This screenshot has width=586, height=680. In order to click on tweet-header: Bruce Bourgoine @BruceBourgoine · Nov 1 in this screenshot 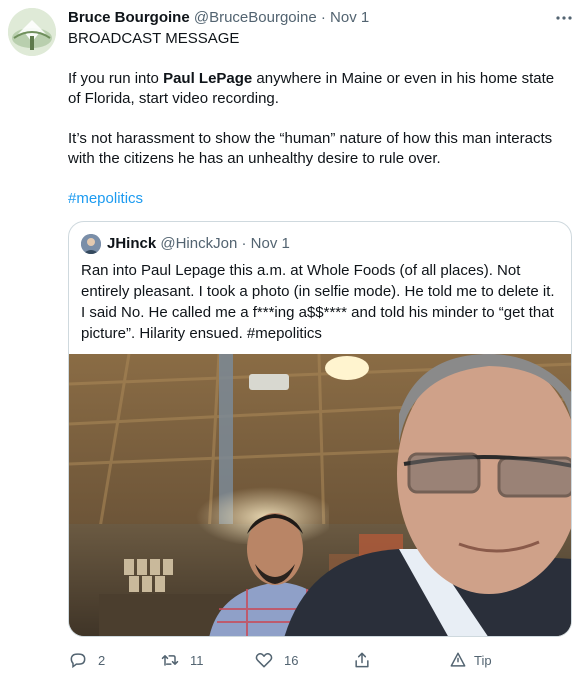, I will do `click(218, 18)`.